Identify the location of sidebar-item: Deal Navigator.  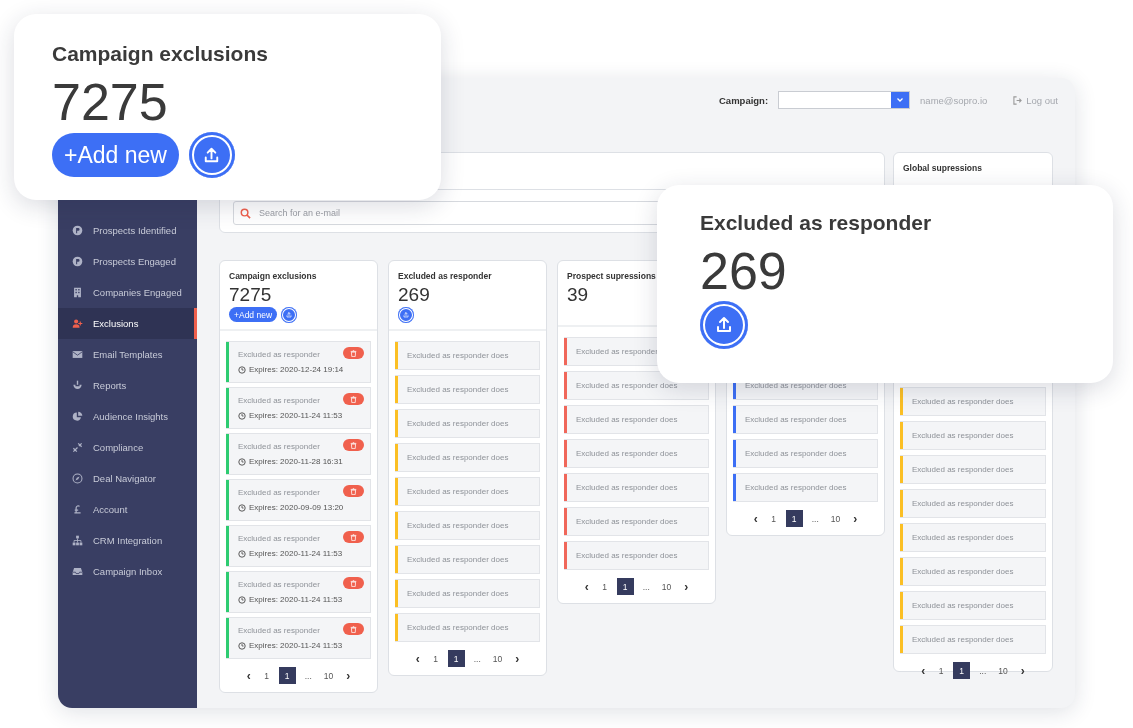
(127, 478).